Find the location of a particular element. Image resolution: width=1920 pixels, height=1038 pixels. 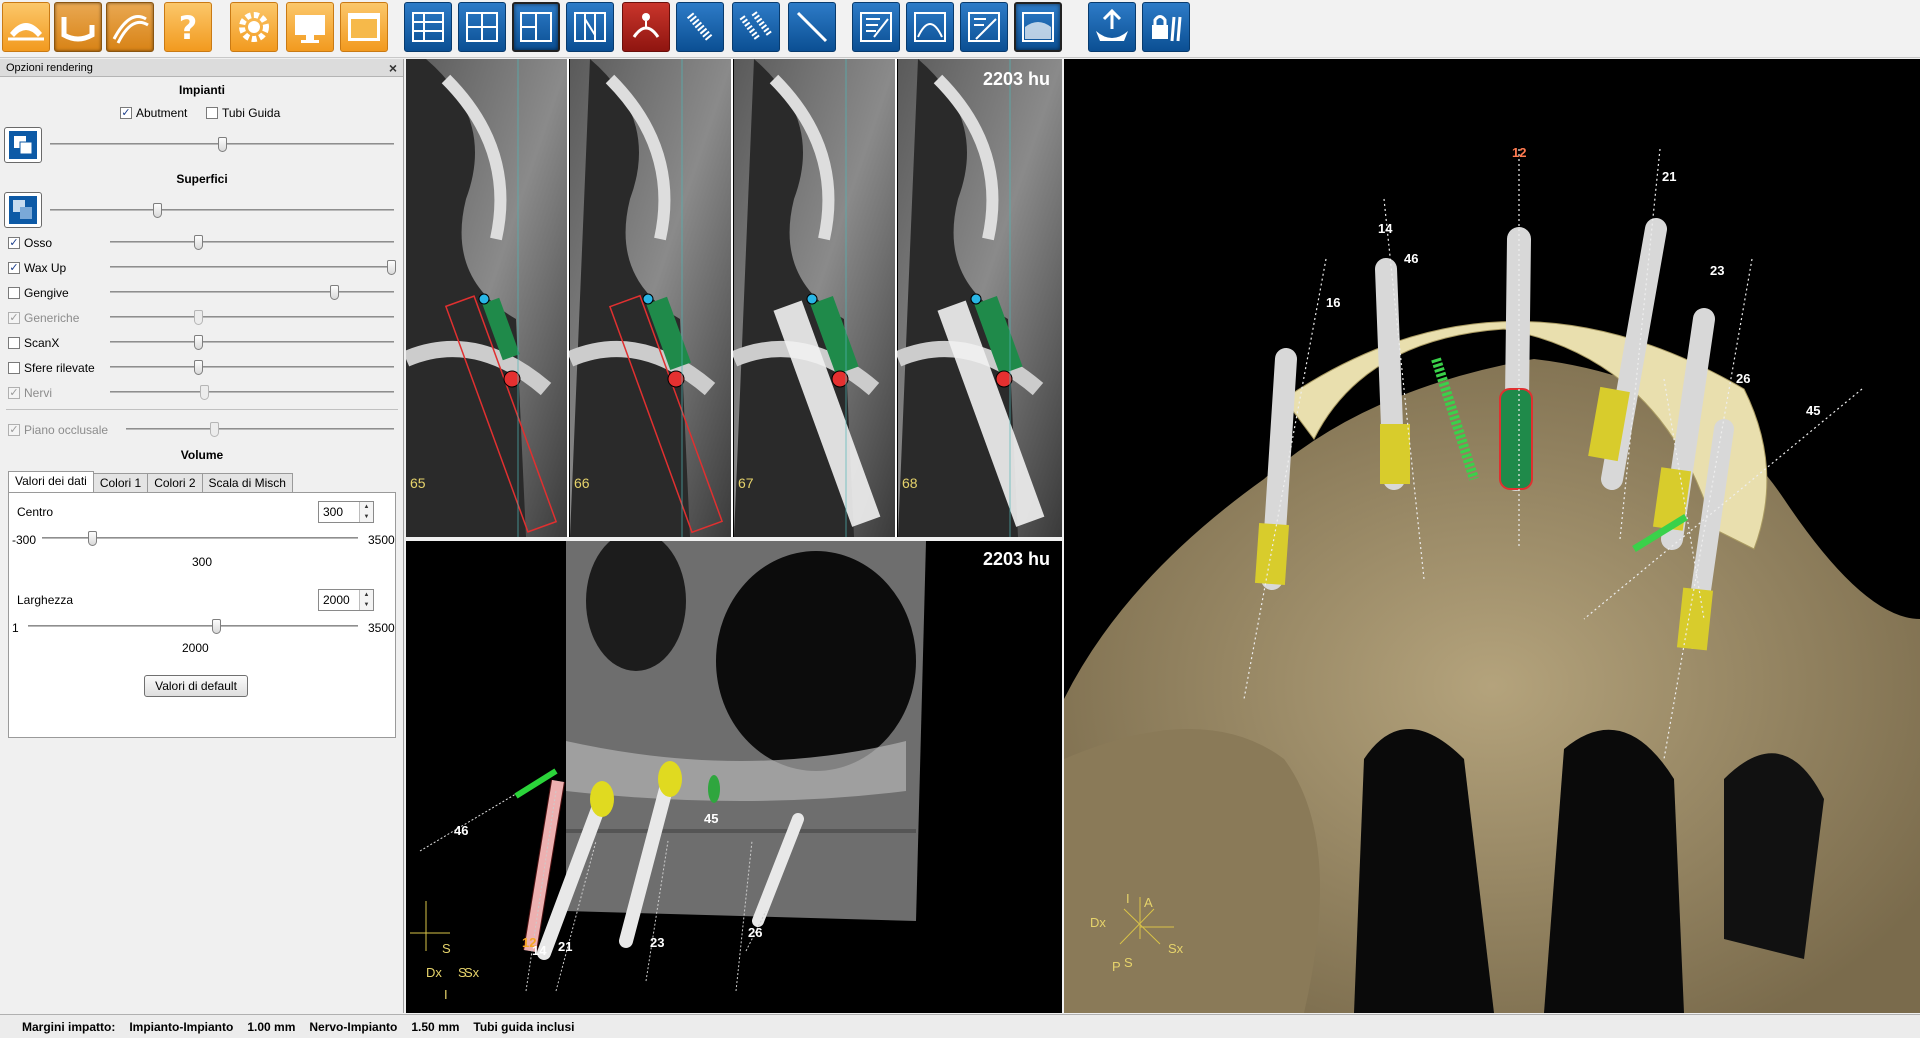

layout-4-button is located at coordinates (590, 27).